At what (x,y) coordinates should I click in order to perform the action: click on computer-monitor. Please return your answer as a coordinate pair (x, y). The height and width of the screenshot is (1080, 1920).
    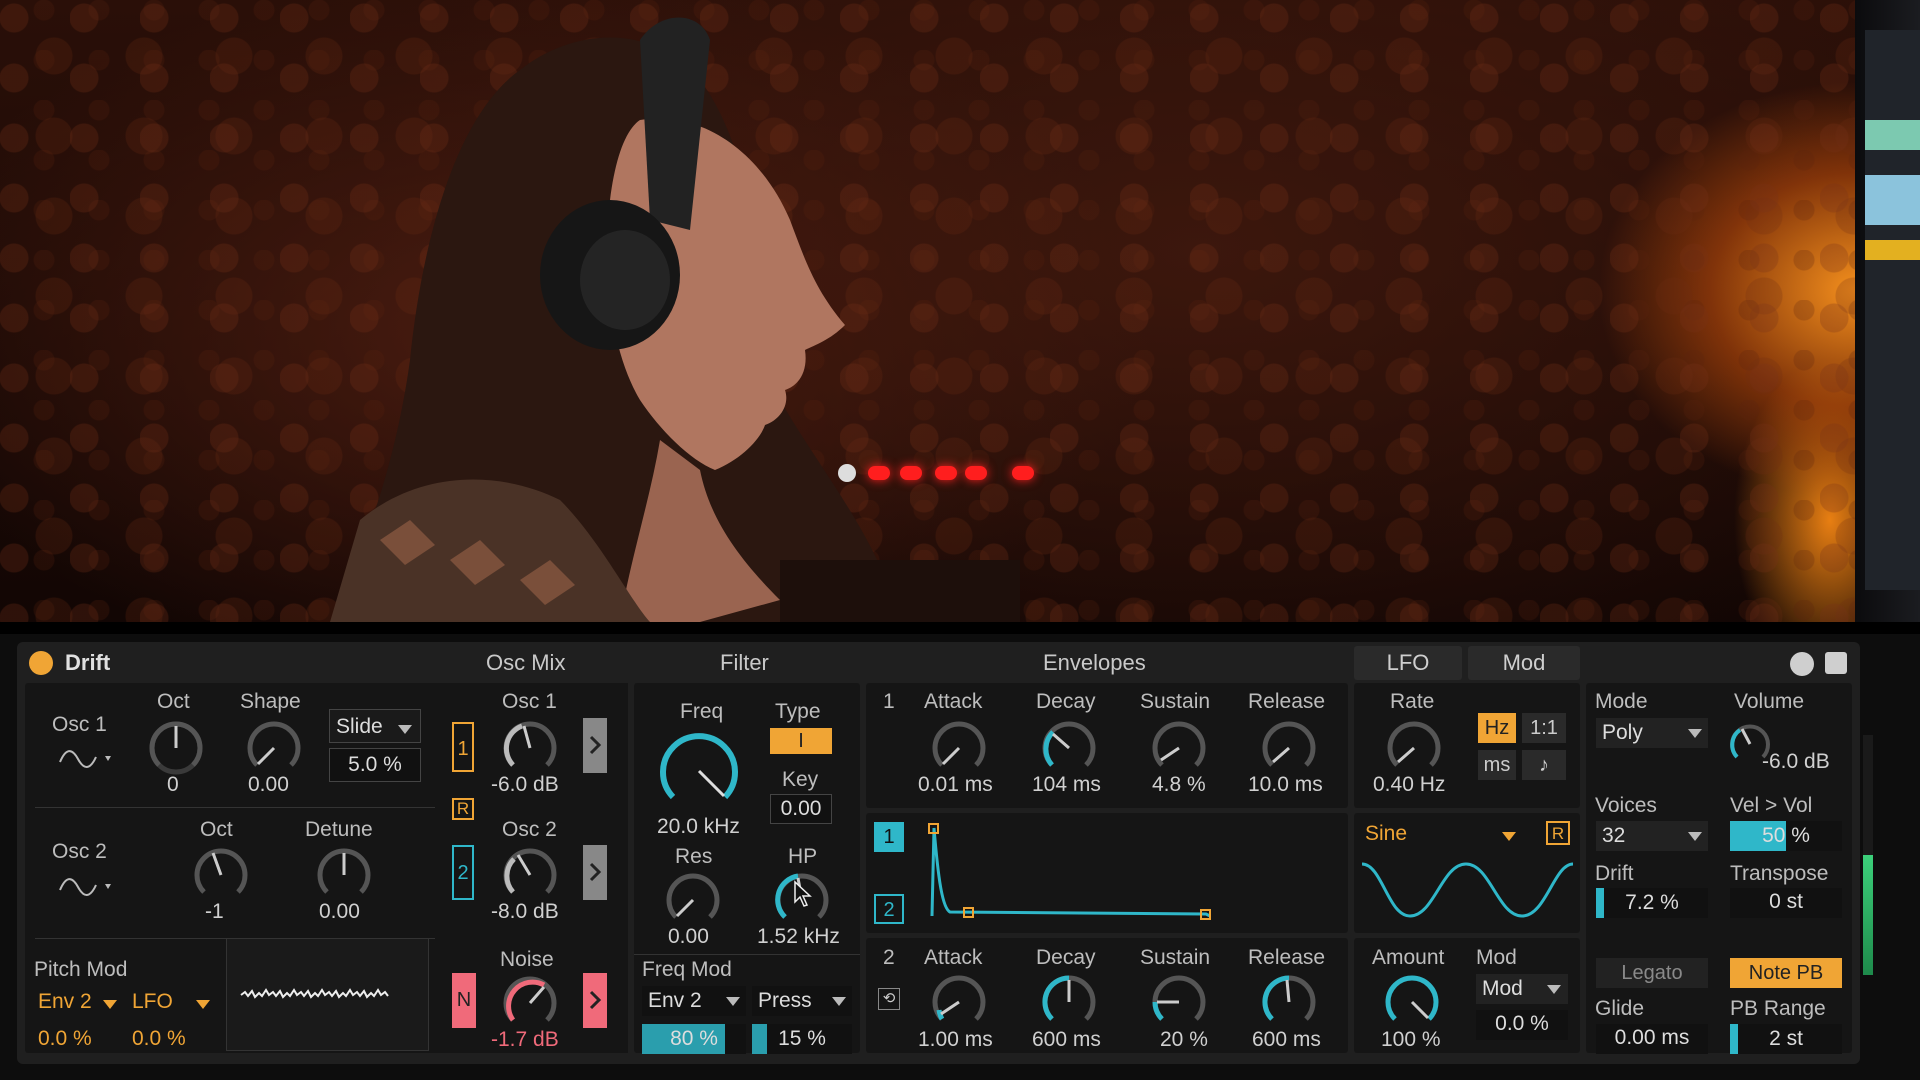
    Looking at the image, I should click on (1887, 311).